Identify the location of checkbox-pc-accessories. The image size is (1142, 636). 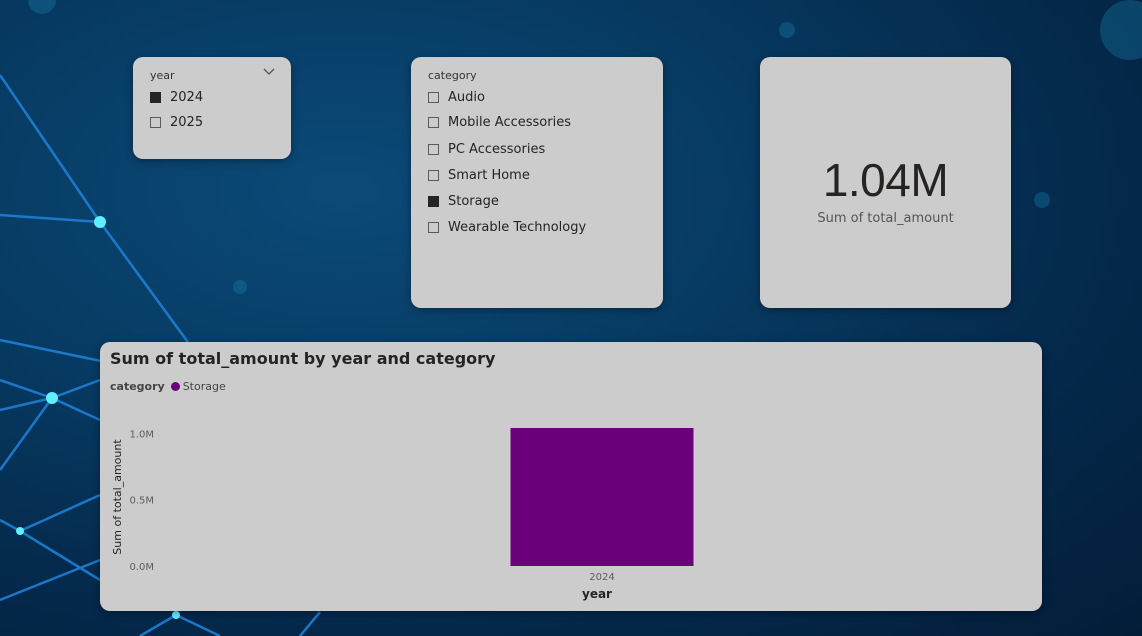
(433, 149).